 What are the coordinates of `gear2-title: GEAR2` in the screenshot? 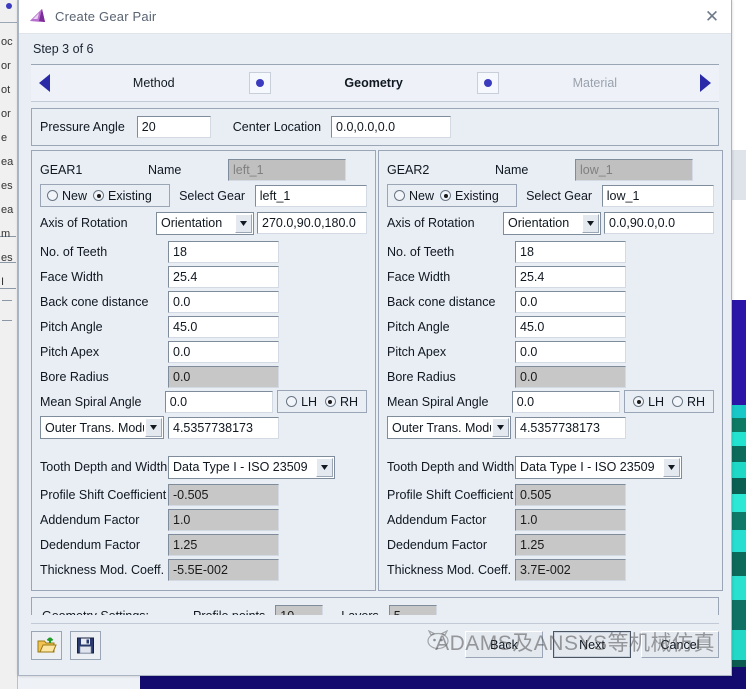 It's located at (408, 169).